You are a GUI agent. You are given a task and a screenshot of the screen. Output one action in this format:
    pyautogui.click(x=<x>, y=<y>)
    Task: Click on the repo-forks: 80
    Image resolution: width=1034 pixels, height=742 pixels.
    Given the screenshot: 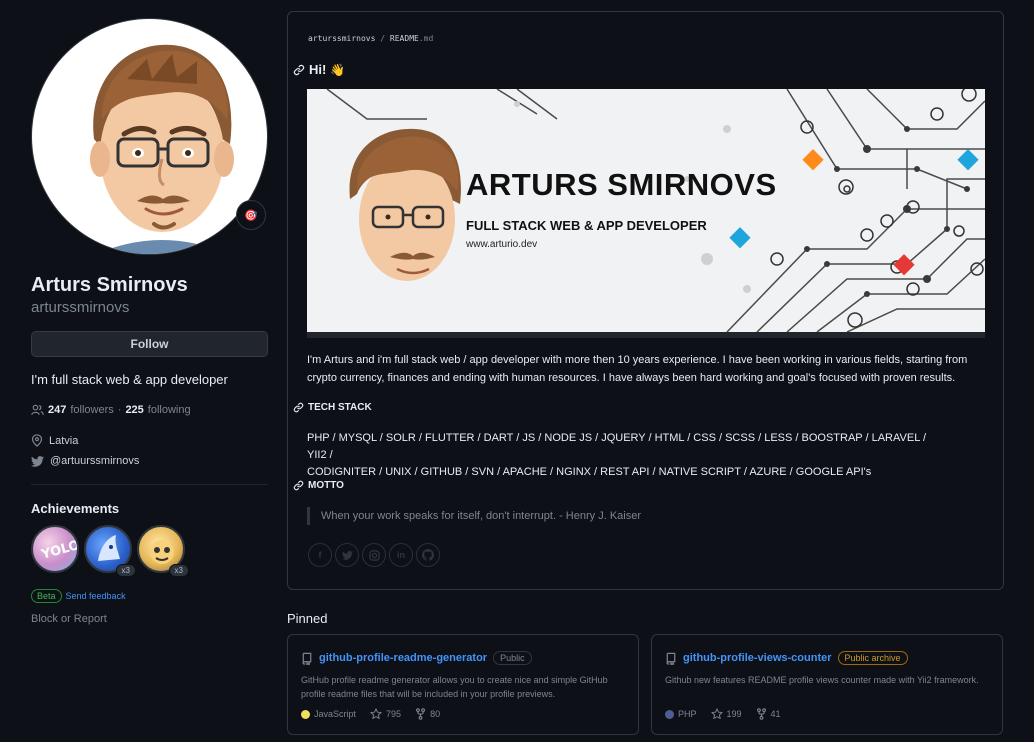 What is the action you would take?
    pyautogui.click(x=427, y=714)
    